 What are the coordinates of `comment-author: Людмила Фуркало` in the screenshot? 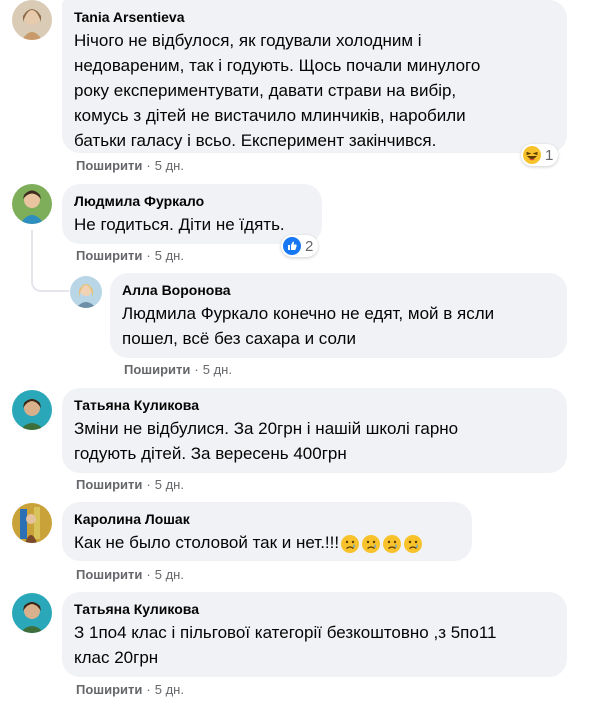 It's located at (192, 201).